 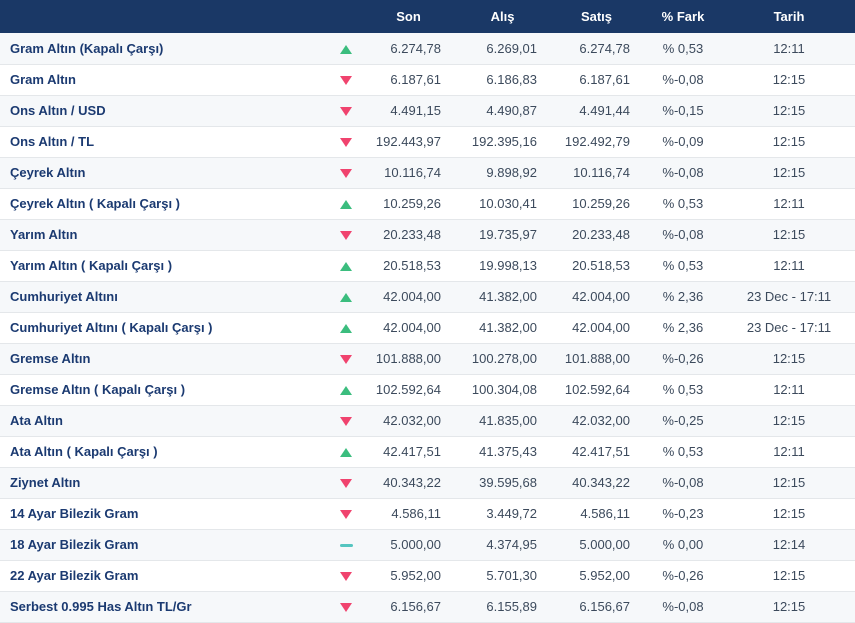 What do you see at coordinates (412, 203) in the screenshot?
I see `son-value: 10.259,26` at bounding box center [412, 203].